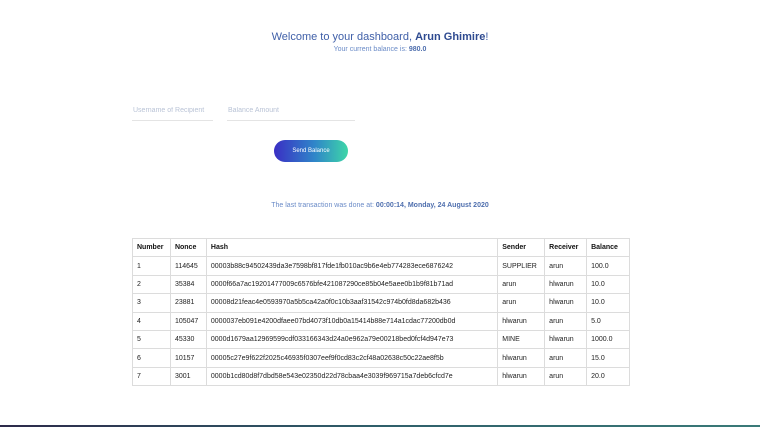  What do you see at coordinates (521, 247) in the screenshot?
I see `column-header-sender: Sender` at bounding box center [521, 247].